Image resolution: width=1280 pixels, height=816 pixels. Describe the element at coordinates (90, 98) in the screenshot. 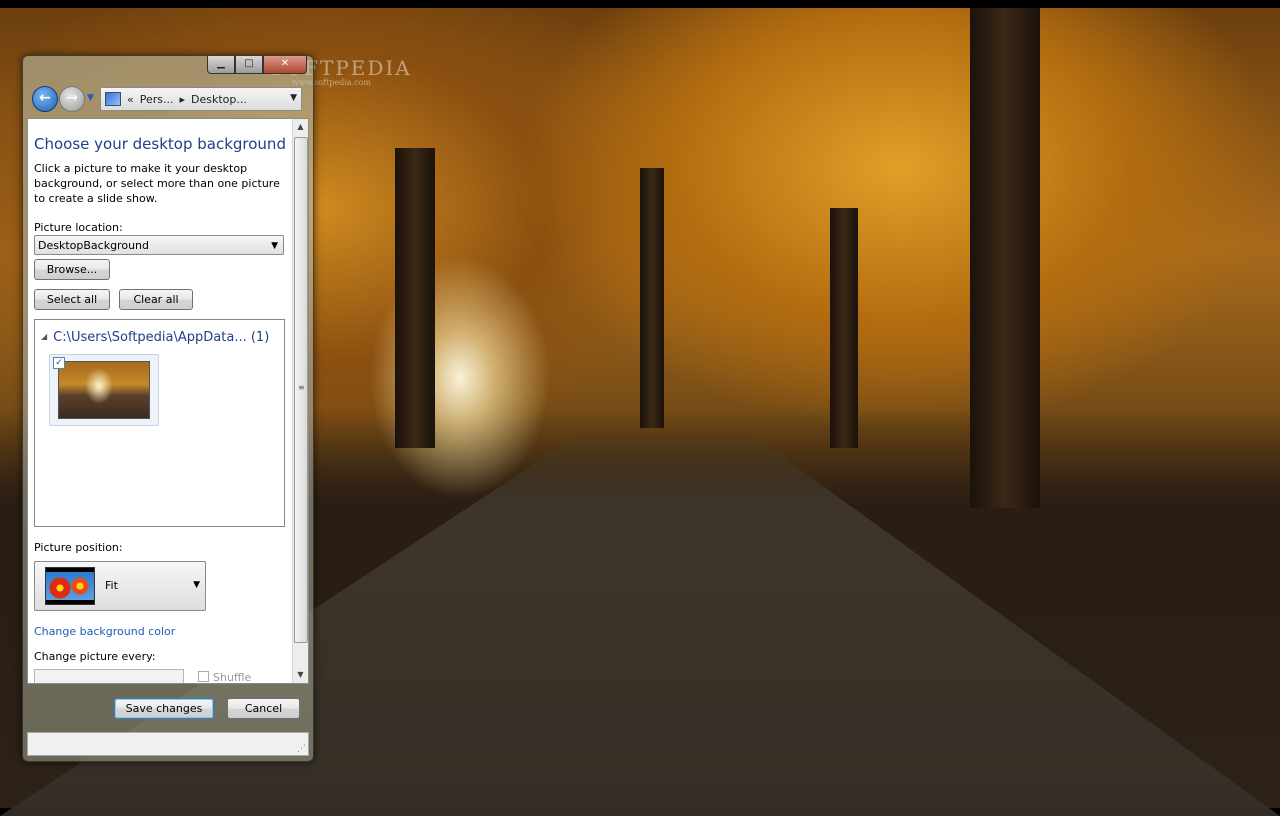

I see `recent-pages-chevron-down-icon: ▼` at that location.